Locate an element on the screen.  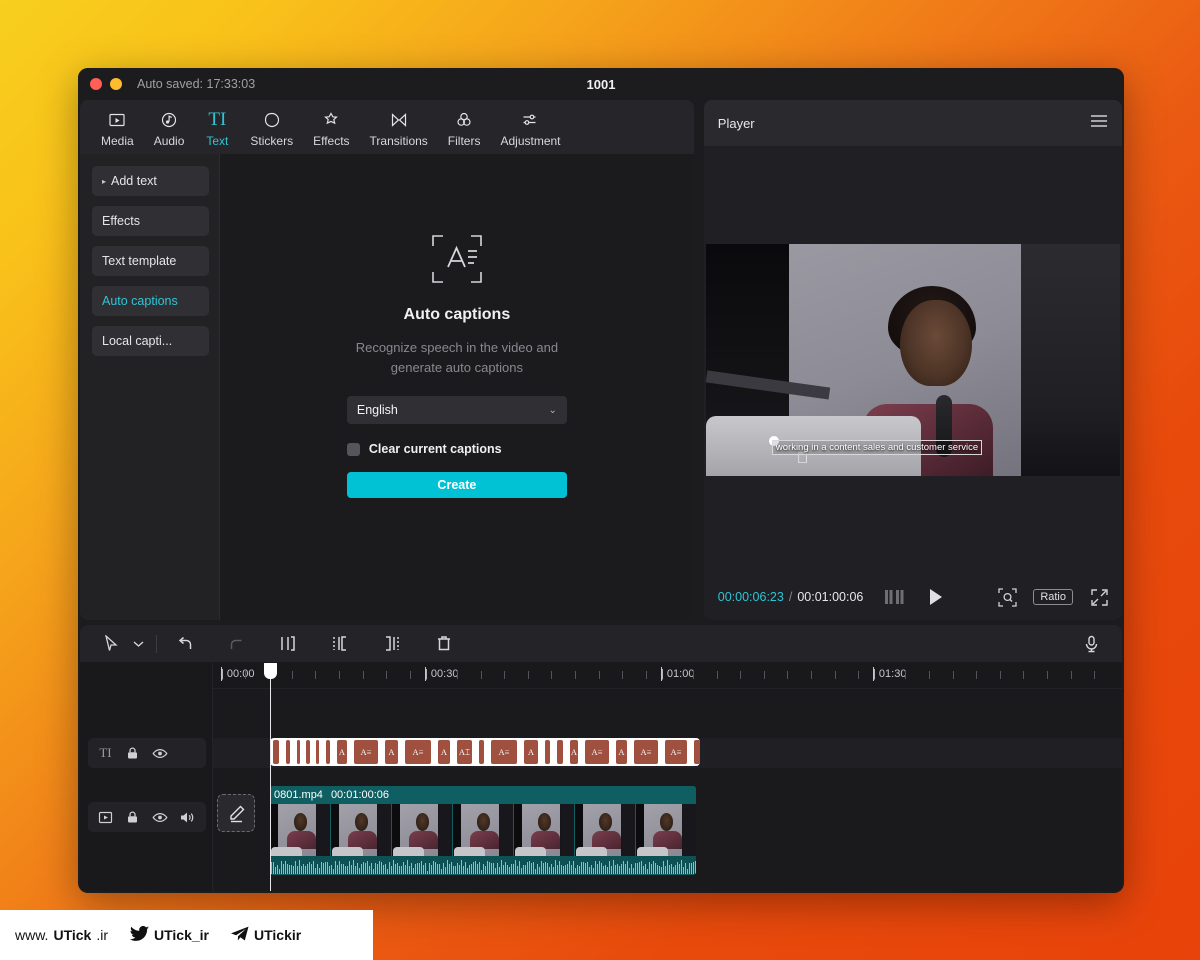
create-button: Create is located at coordinates (456, 485).